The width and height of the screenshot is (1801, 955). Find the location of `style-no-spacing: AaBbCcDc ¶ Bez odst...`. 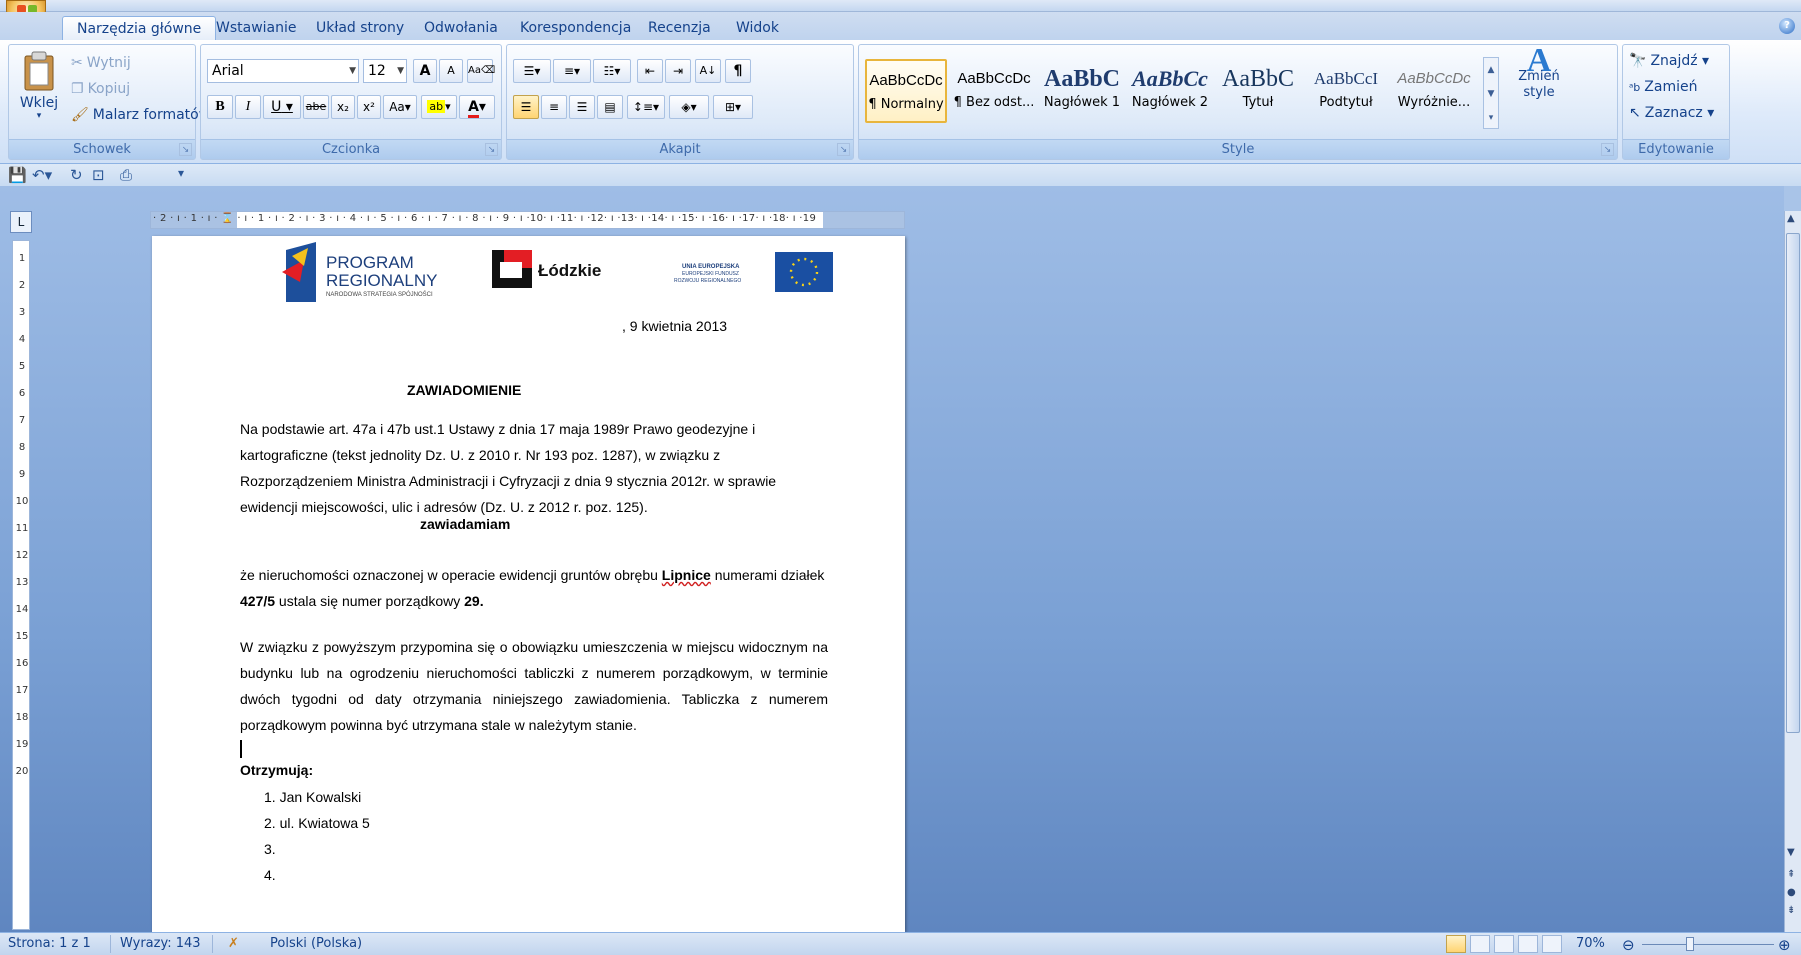

style-no-spacing: AaBbCcDc ¶ Bez odst... is located at coordinates (994, 91).